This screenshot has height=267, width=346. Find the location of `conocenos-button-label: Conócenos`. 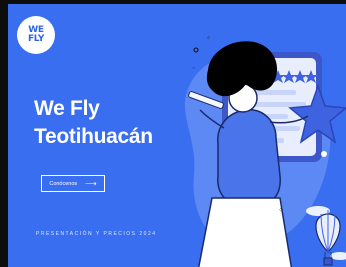

conocenos-button-label: Conócenos is located at coordinates (63, 183).